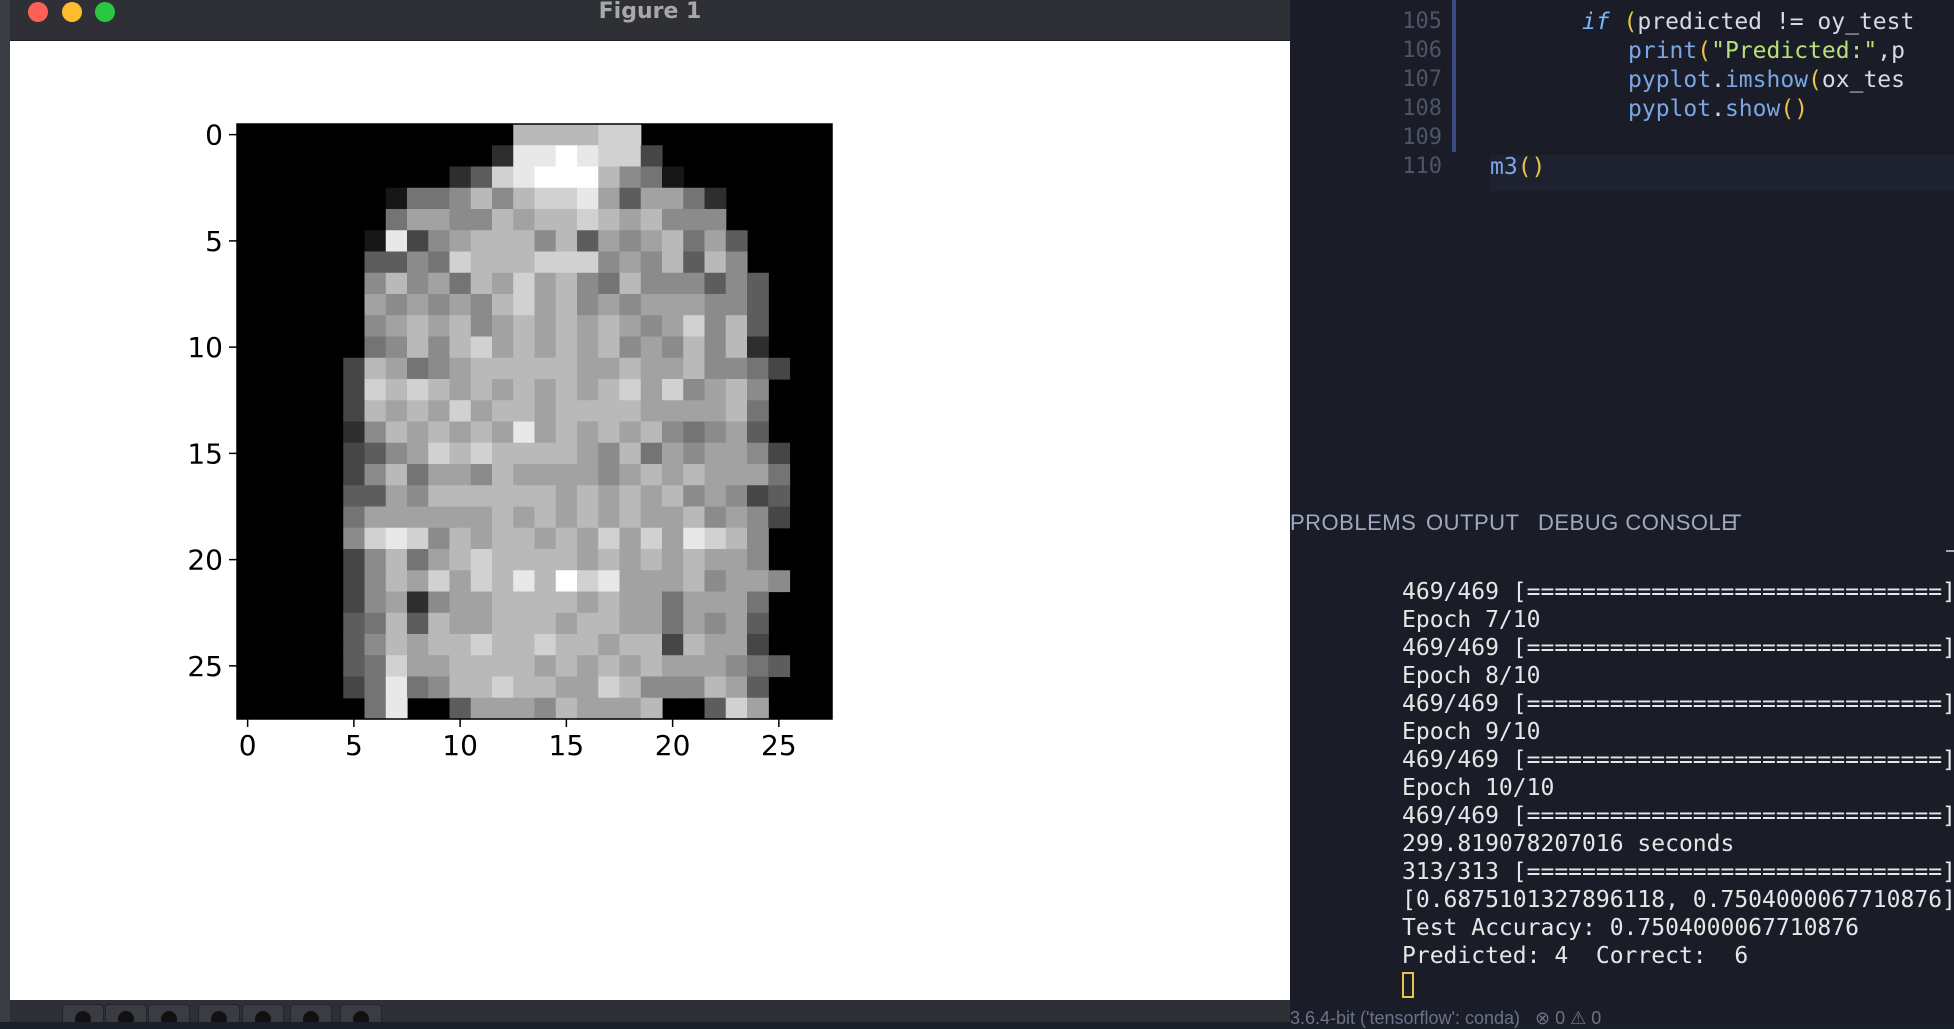 Image resolution: width=1954 pixels, height=1029 pixels. I want to click on configure-icon, so click(311, 1013).